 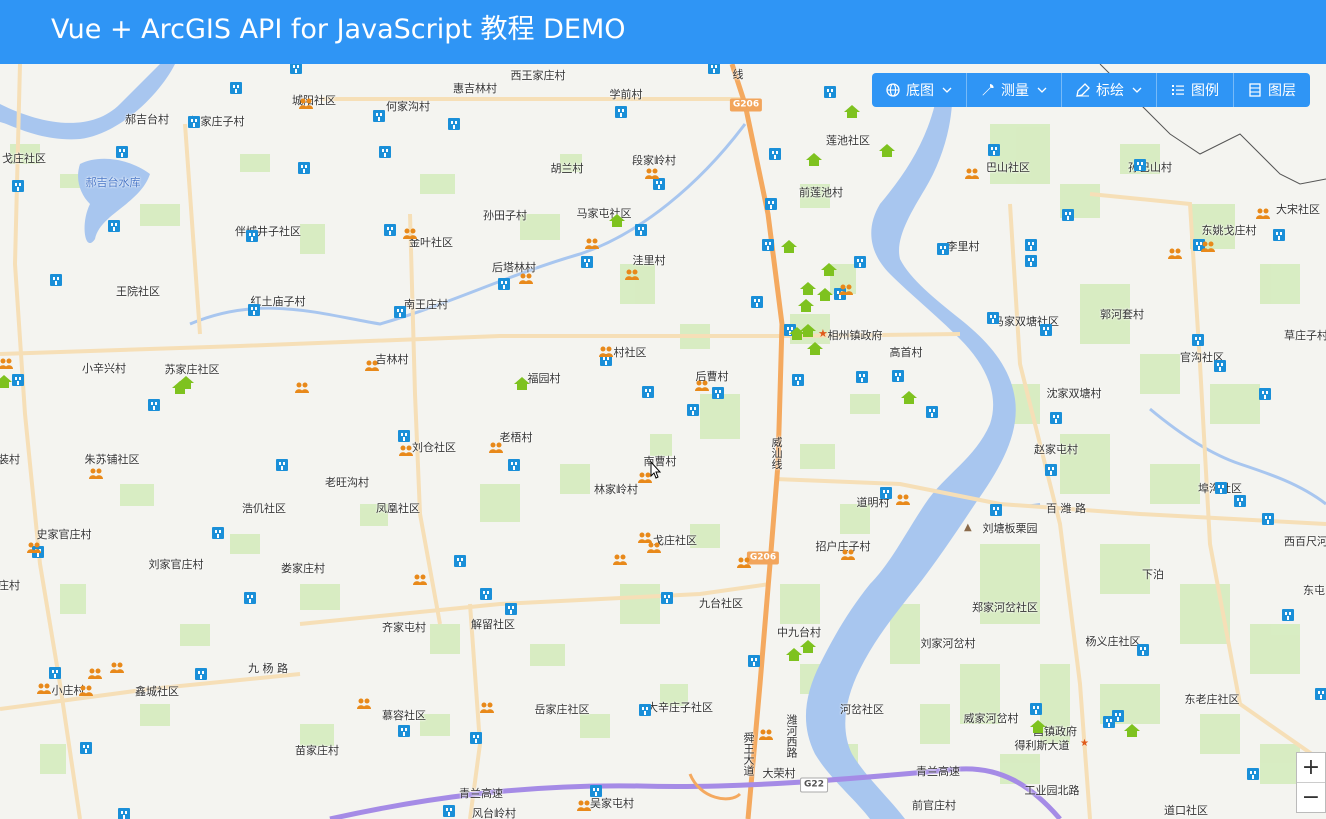 I want to click on basemap-dropdown: 底图, so click(x=919, y=90).